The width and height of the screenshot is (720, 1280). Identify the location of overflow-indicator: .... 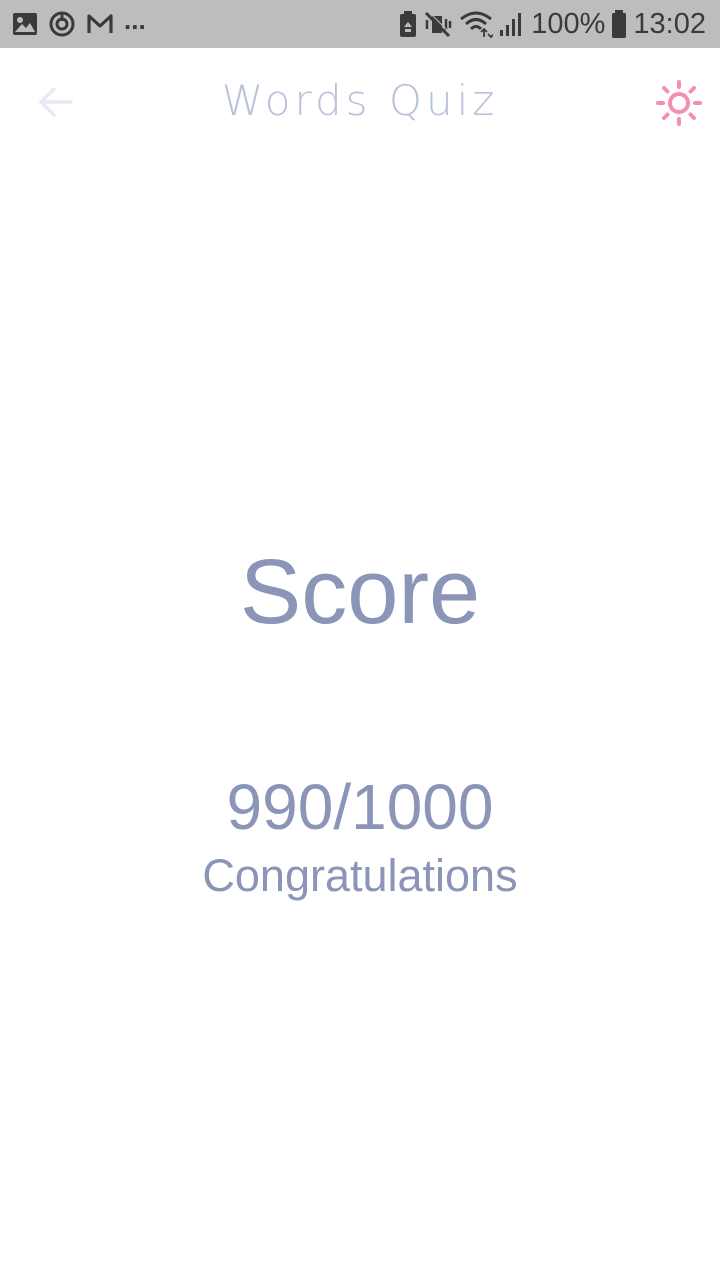
(135, 19).